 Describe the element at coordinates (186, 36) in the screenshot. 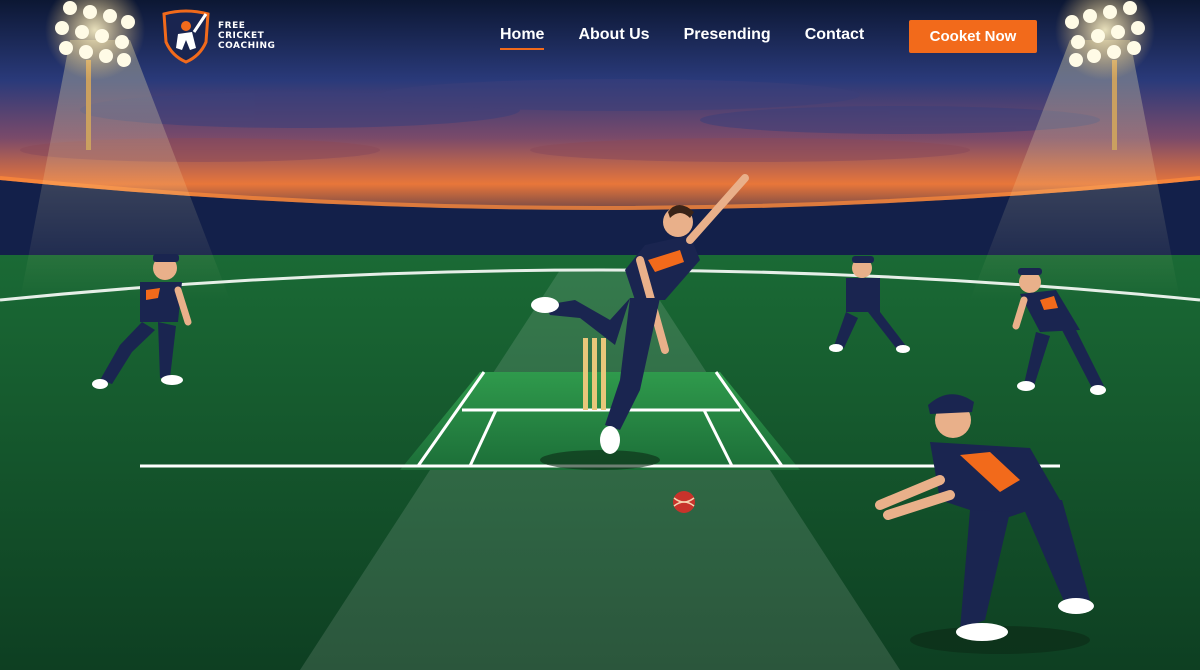

I see `batsman-shield-icon` at that location.